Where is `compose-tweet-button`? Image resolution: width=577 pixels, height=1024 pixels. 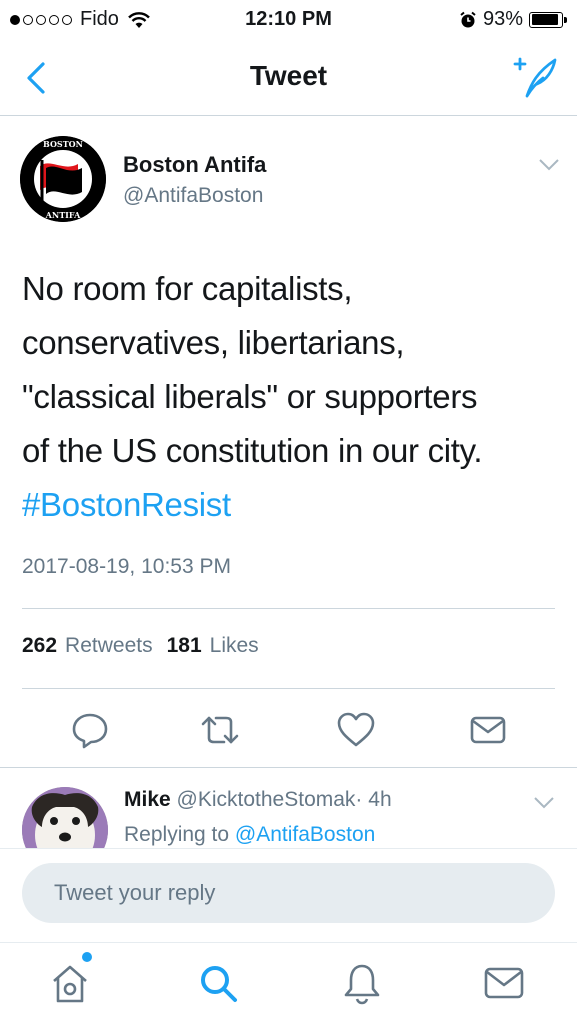
compose-tweet-button is located at coordinates (536, 77).